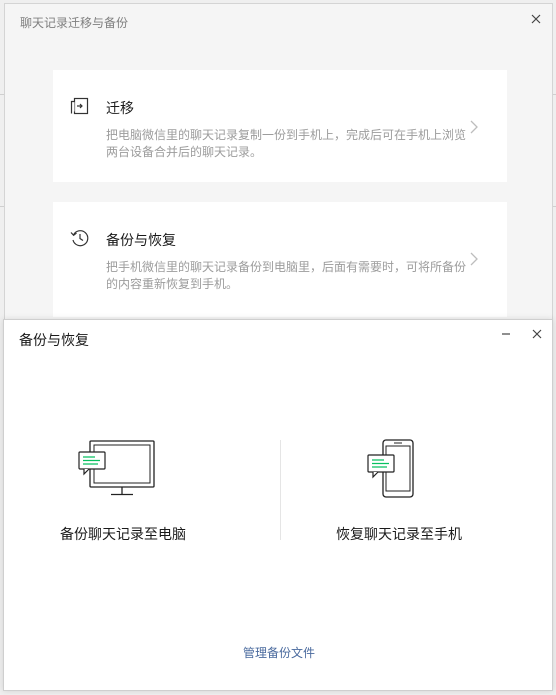 Image resolution: width=556 pixels, height=695 pixels. Describe the element at coordinates (279, 652) in the screenshot. I see `manage-backup-files-link: 管理备份文件` at that location.